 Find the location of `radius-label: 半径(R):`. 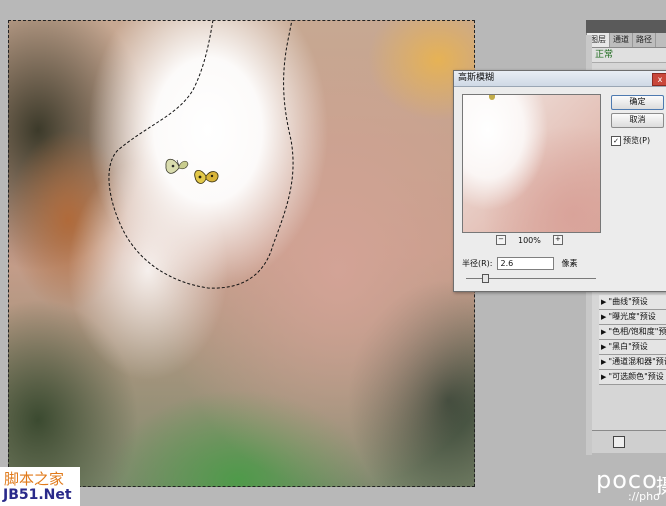

radius-label: 半径(R): is located at coordinates (477, 263).